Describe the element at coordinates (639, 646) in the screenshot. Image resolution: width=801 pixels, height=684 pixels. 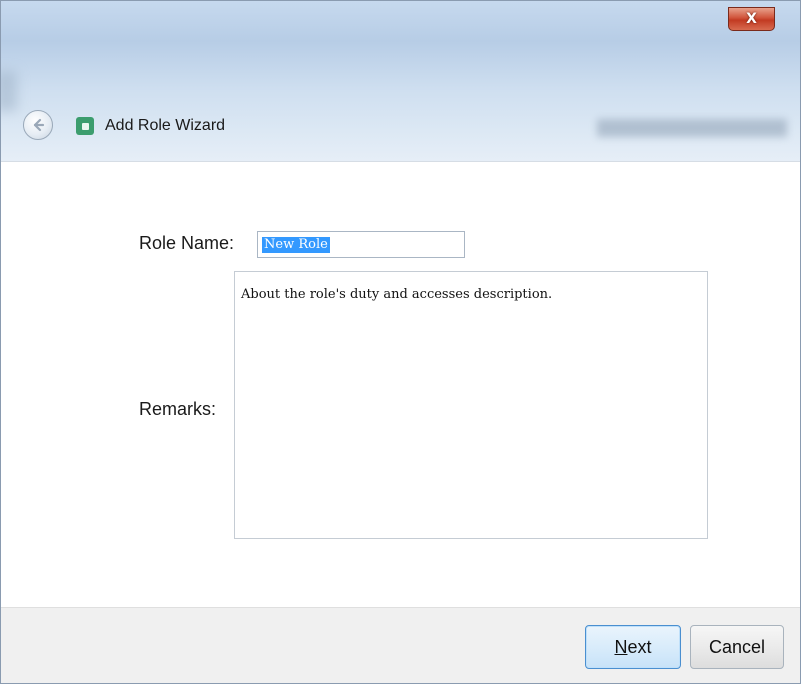
I see `next-label: ext` at that location.